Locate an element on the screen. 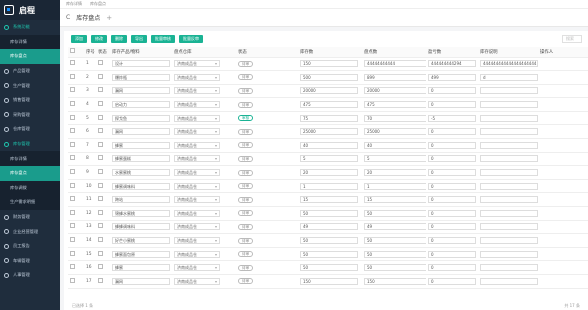 The width and height of the screenshot is (588, 310). table-row: 14好芒小蜜桃济南成品仓待审50500已审核 is located at coordinates (328, 240).